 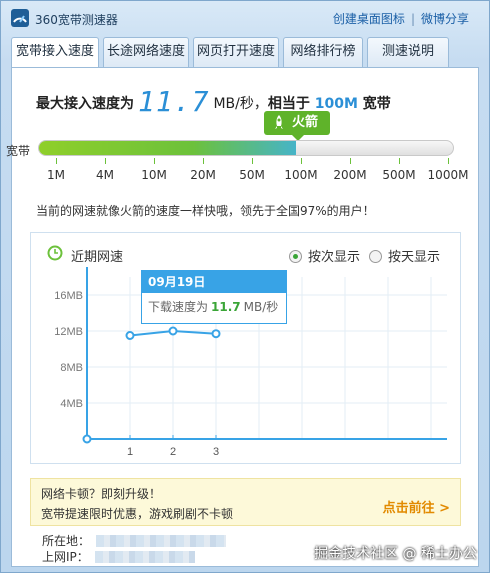 What do you see at coordinates (87, 439) in the screenshot?
I see `origin-point` at bounding box center [87, 439].